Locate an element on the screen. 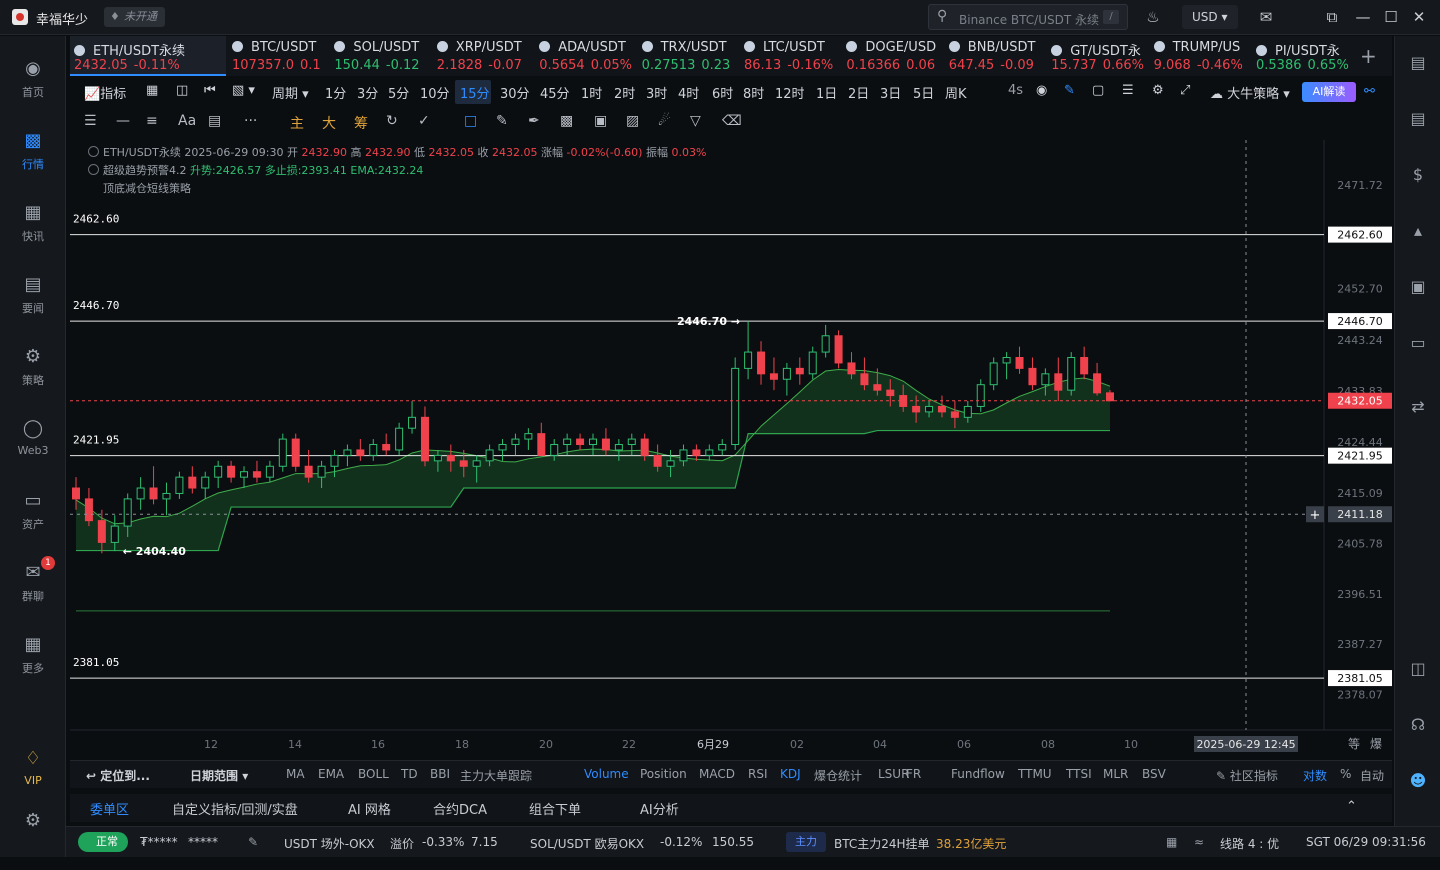 The image size is (1440, 870). sidebar-item-3: ▤ 要闻 is located at coordinates (33, 304).